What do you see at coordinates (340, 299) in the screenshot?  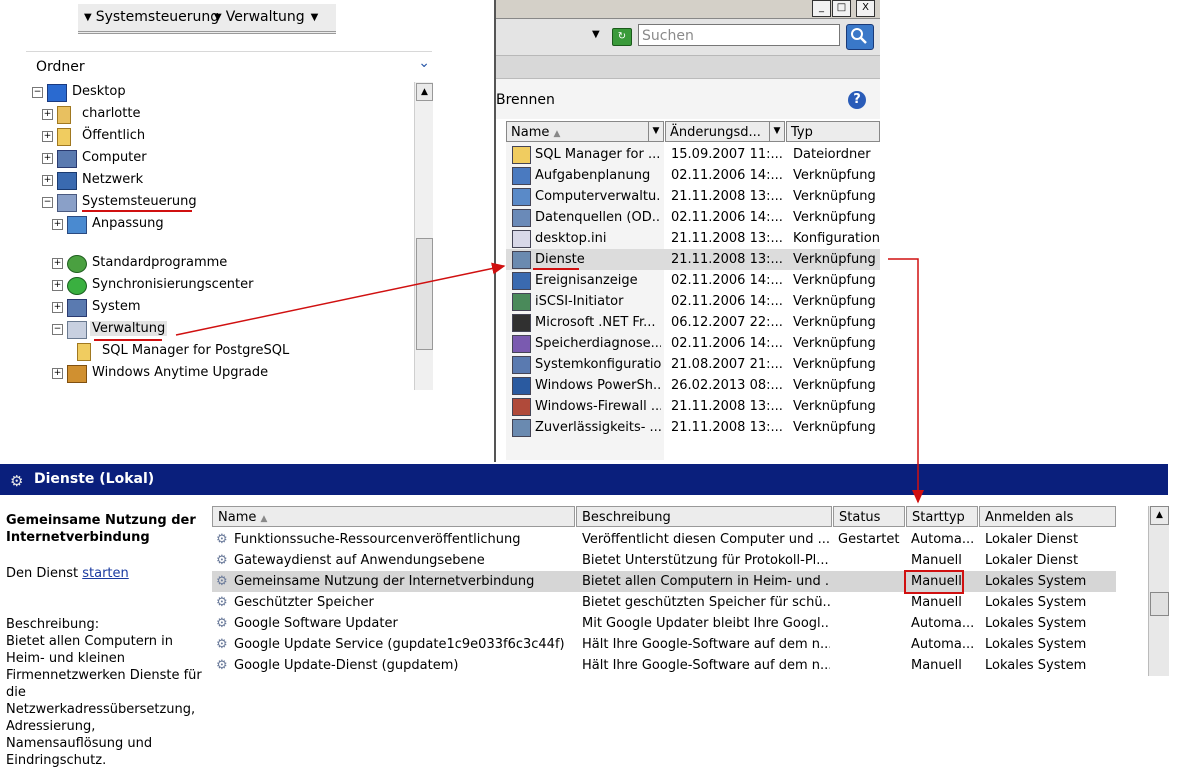 I see `arrow-verwaltung-to-dienste` at bounding box center [340, 299].